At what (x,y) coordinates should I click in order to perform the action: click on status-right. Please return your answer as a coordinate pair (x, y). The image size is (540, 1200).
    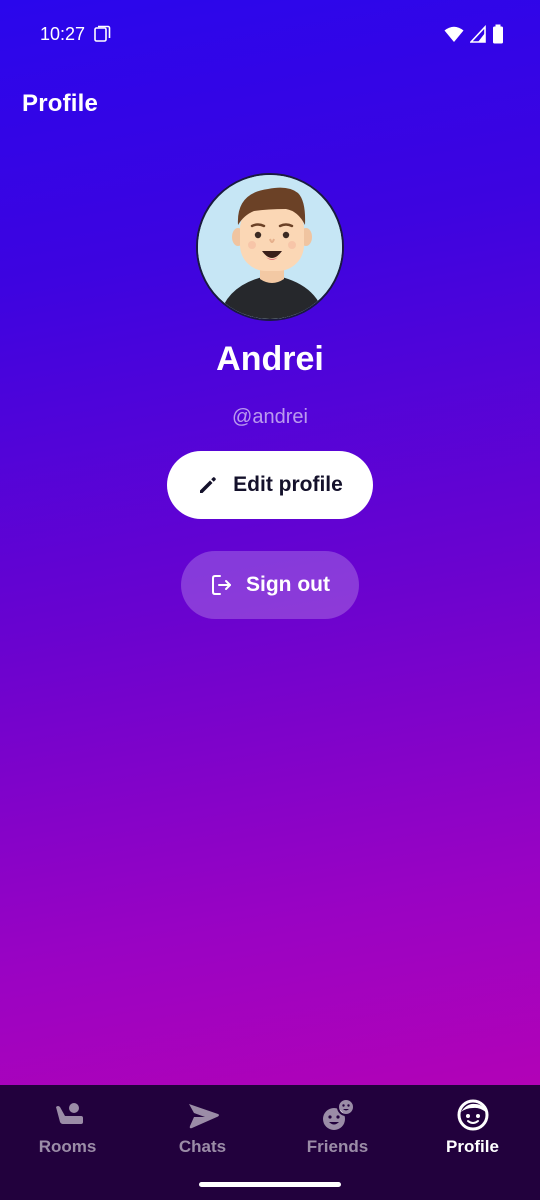
    Looking at the image, I should click on (474, 34).